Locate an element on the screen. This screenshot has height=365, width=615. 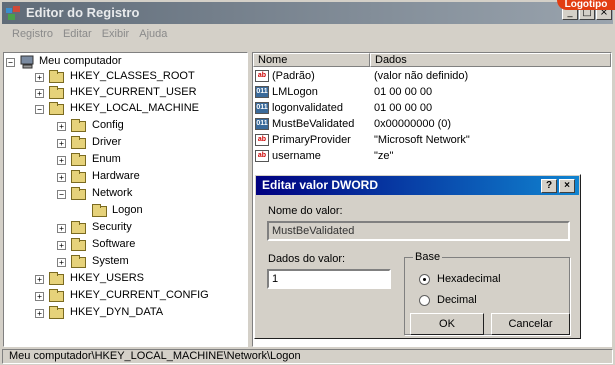
tree-label: Driver is located at coordinates (107, 142).